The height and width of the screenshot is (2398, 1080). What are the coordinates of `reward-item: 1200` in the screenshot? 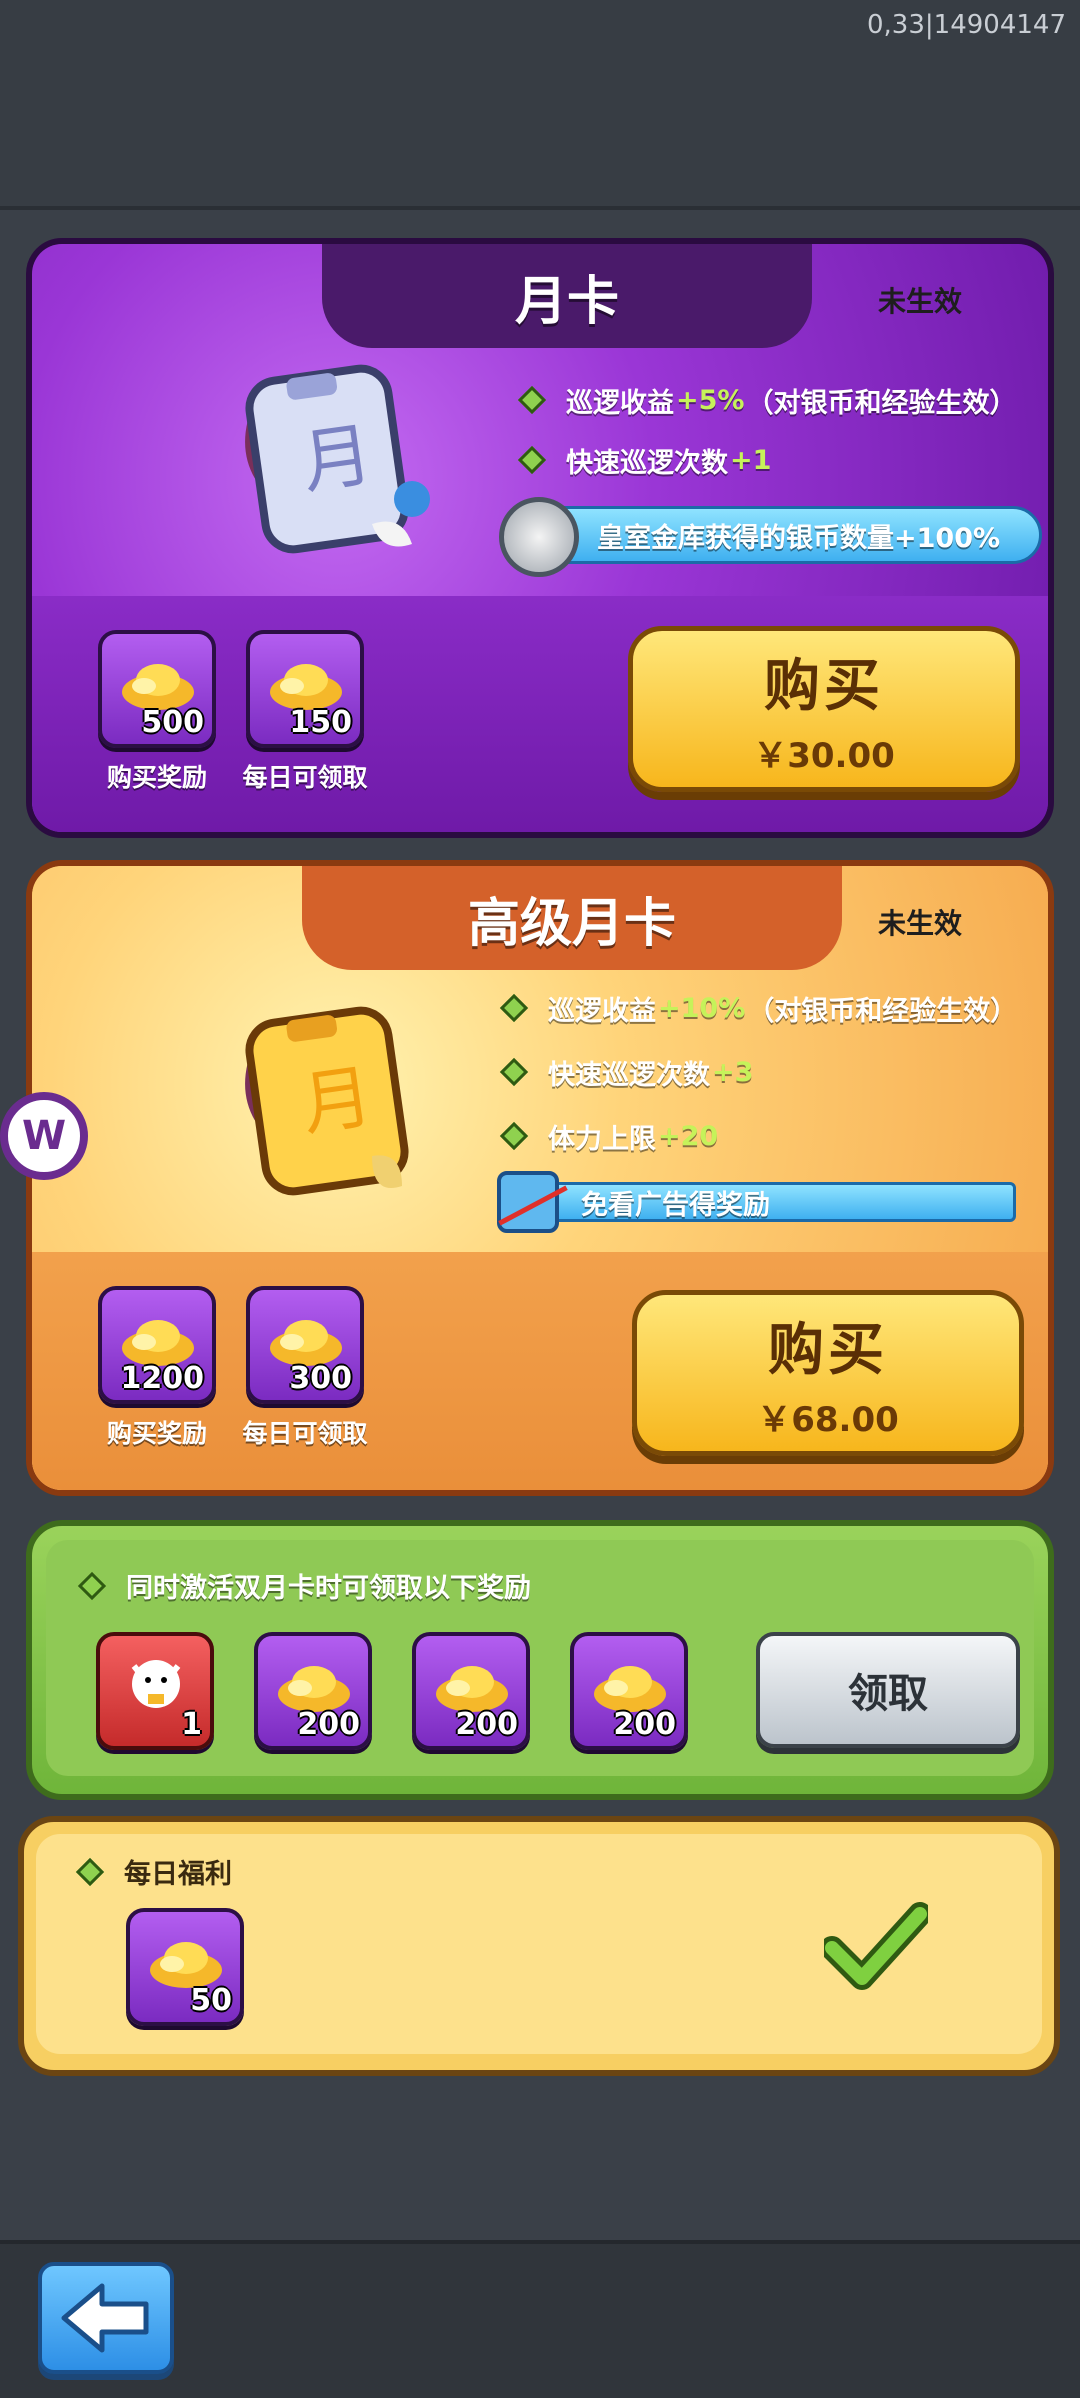 It's located at (157, 1345).